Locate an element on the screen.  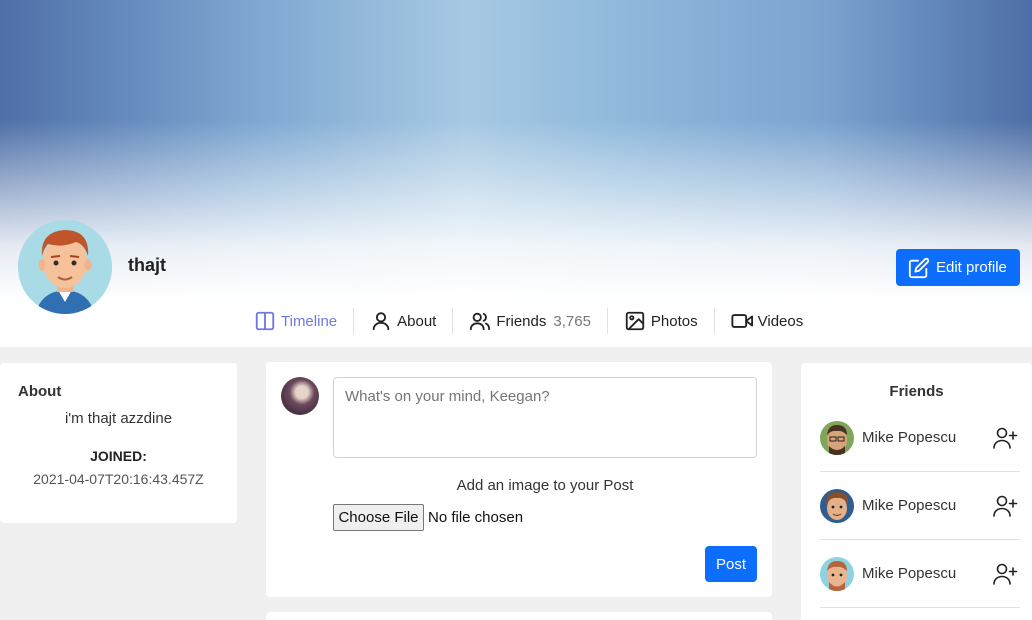
tab-friends: Friends 3,765 is located at coordinates (529, 321).